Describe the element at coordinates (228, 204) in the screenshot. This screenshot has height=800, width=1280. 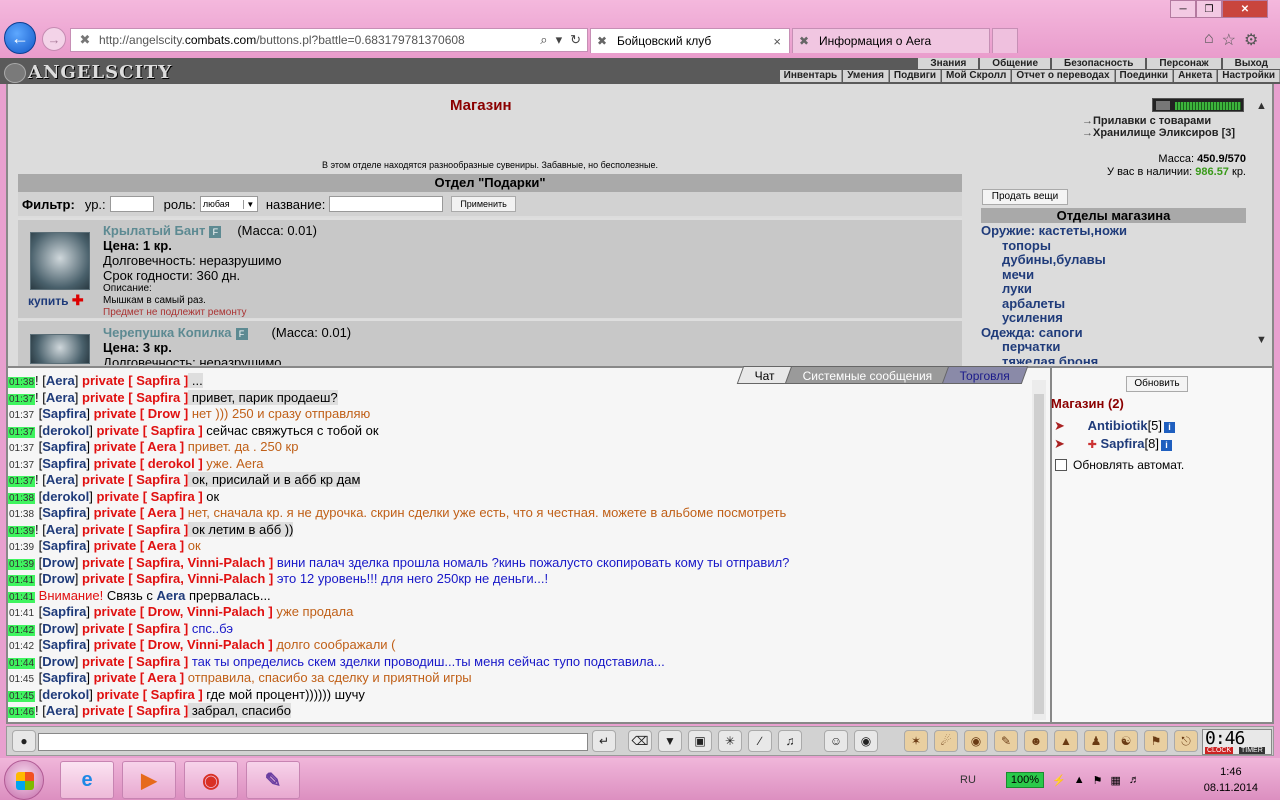
I see `filter-role-select: любая ▼` at that location.